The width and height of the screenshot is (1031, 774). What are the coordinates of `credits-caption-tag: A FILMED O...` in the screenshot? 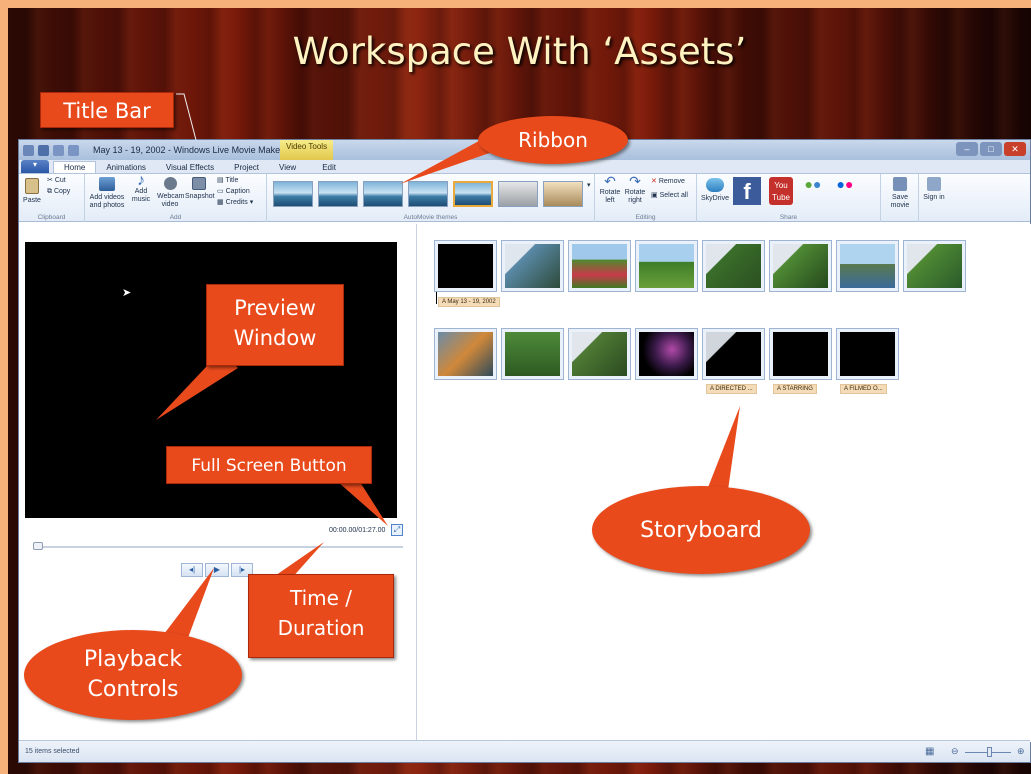 It's located at (863, 389).